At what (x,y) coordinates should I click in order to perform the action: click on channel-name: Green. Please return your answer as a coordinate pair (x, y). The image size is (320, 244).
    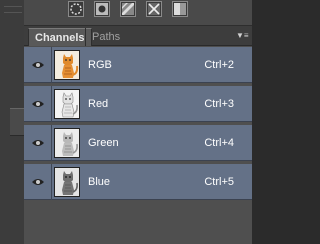
    Looking at the image, I should click on (103, 143).